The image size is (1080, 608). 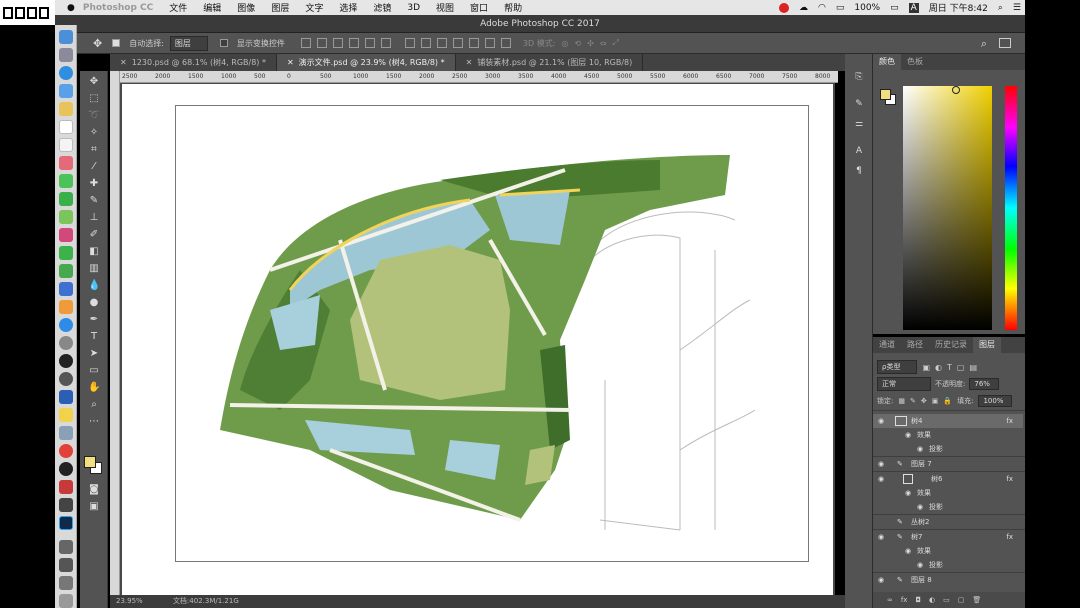 I want to click on doc-tab-paving: ✕ 铺装素材.psd @ 21.1% (图层 10, RGB/8), so click(x=550, y=62).